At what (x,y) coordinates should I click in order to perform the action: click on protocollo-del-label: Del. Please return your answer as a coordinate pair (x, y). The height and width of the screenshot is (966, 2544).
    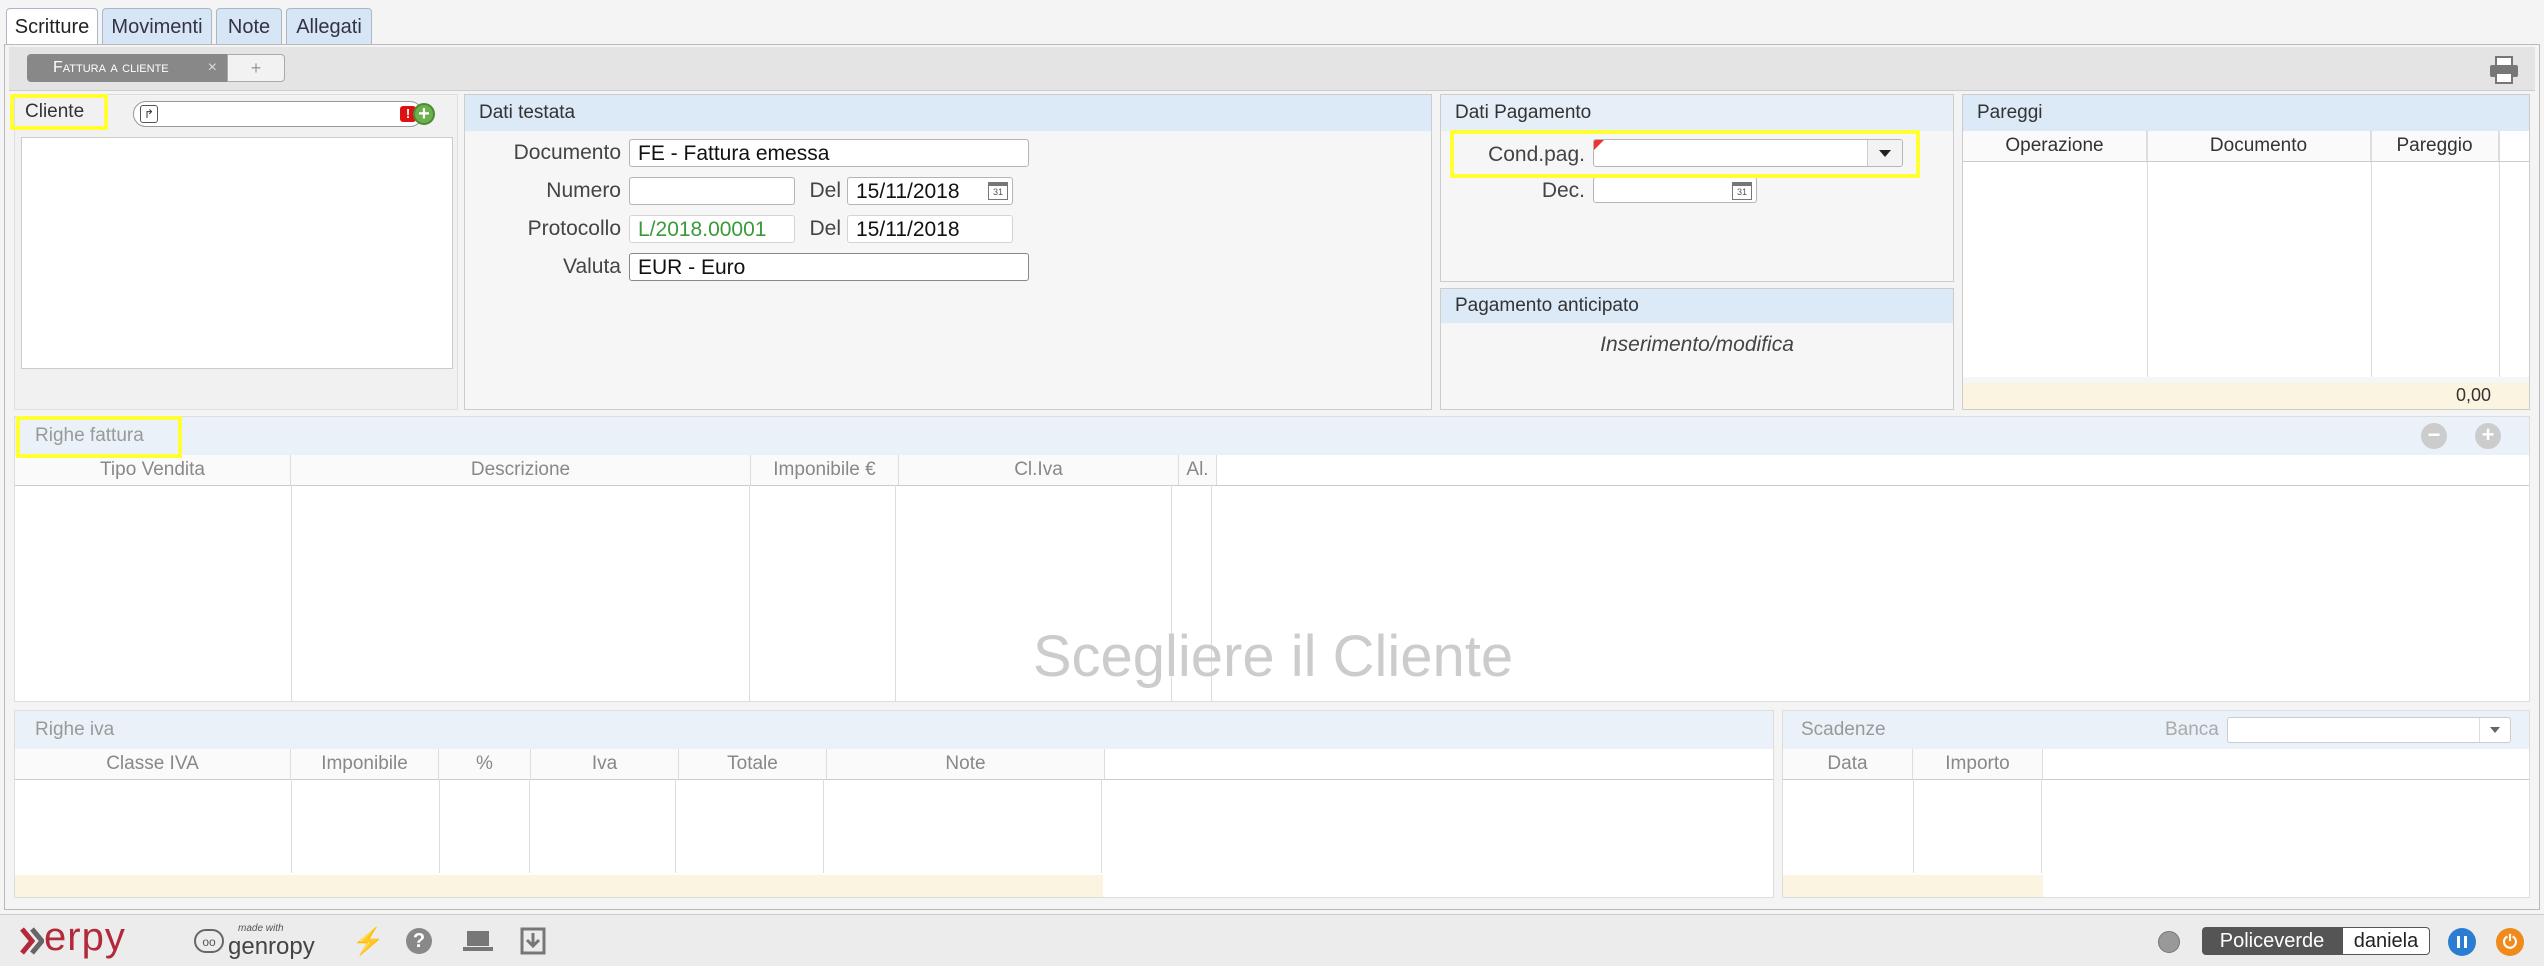
    Looking at the image, I should click on (825, 228).